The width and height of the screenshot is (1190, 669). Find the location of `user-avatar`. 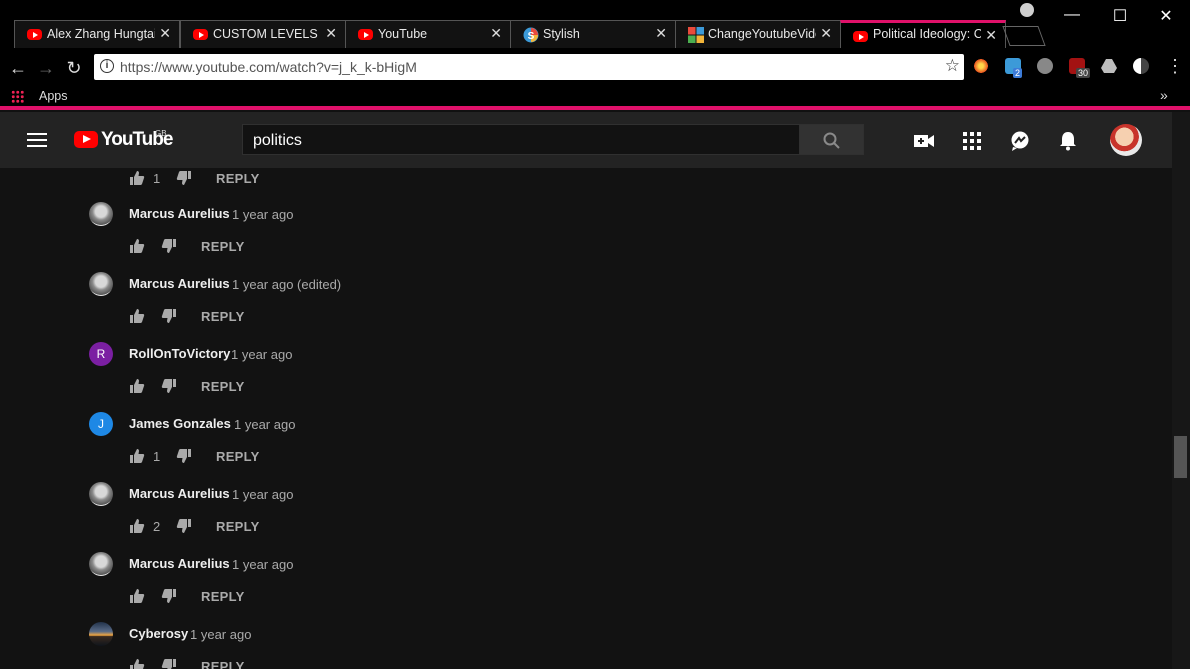

user-avatar is located at coordinates (1126, 140).